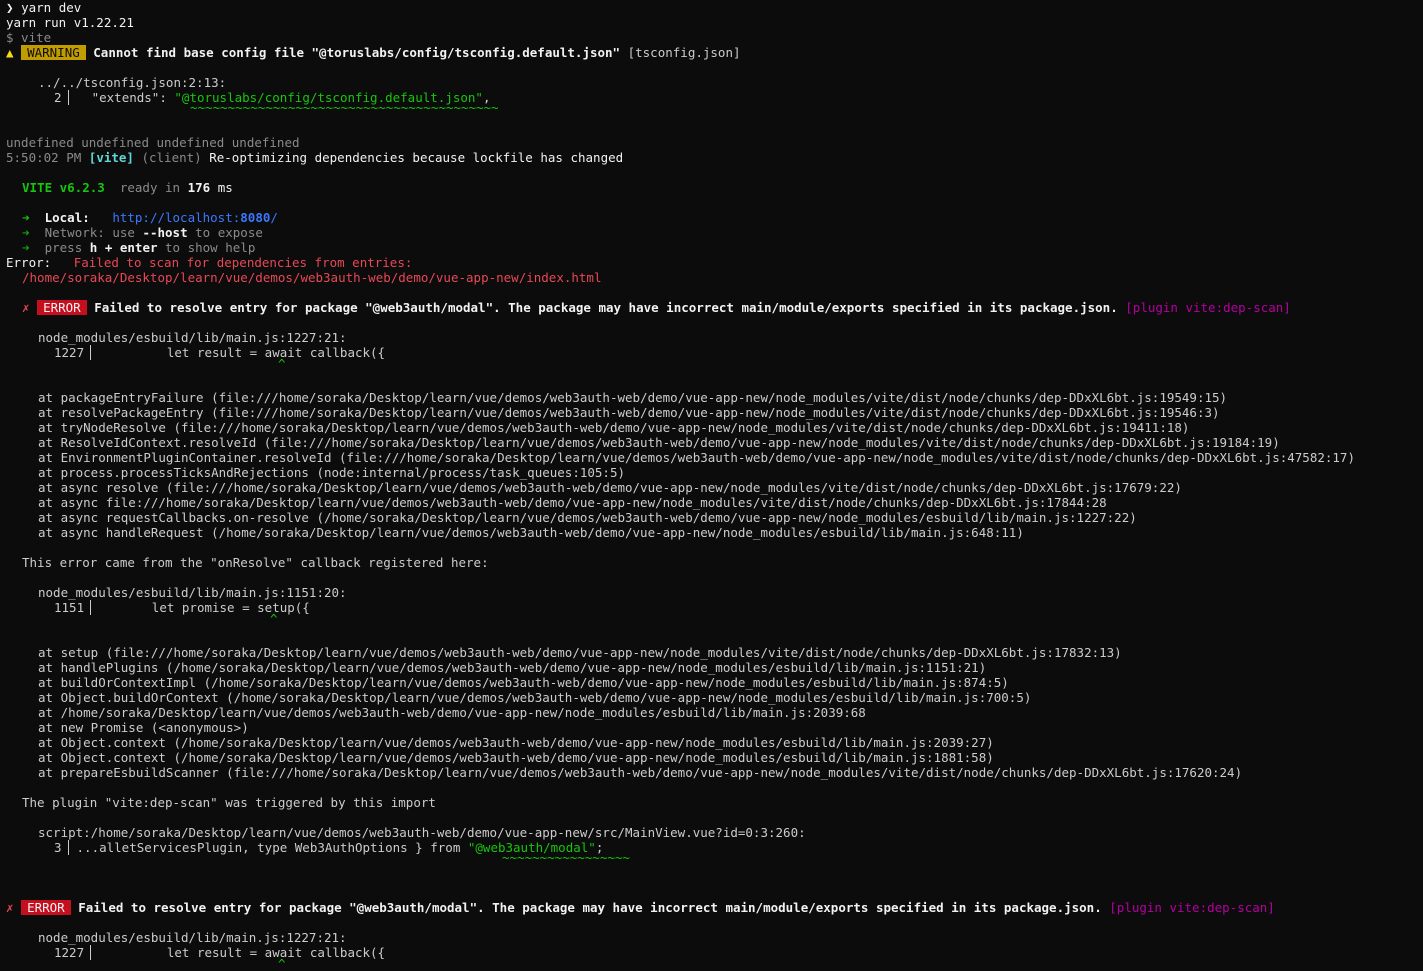 The height and width of the screenshot is (971, 1423). What do you see at coordinates (61, 97) in the screenshot?
I see `warning-line-number: 2` at bounding box center [61, 97].